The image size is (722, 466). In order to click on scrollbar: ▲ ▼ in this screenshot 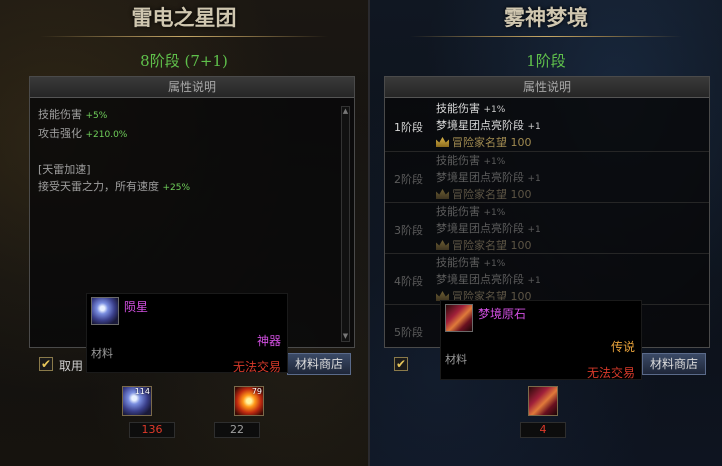, I will do `click(345, 224)`.